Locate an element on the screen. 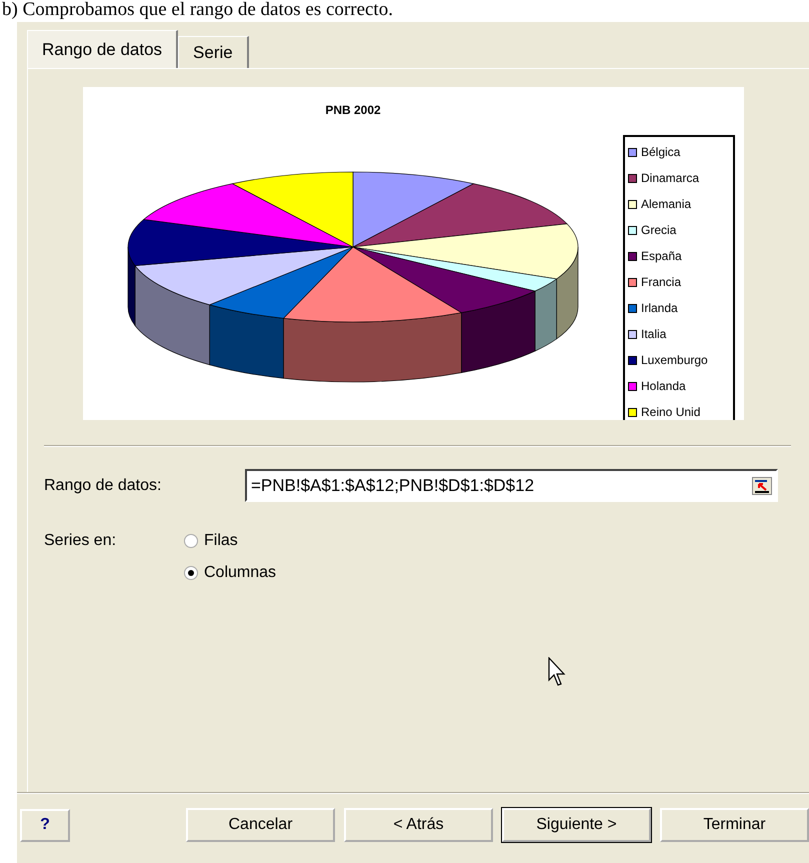 The image size is (809, 863). legend-label: Reino Unid is located at coordinates (670, 412).